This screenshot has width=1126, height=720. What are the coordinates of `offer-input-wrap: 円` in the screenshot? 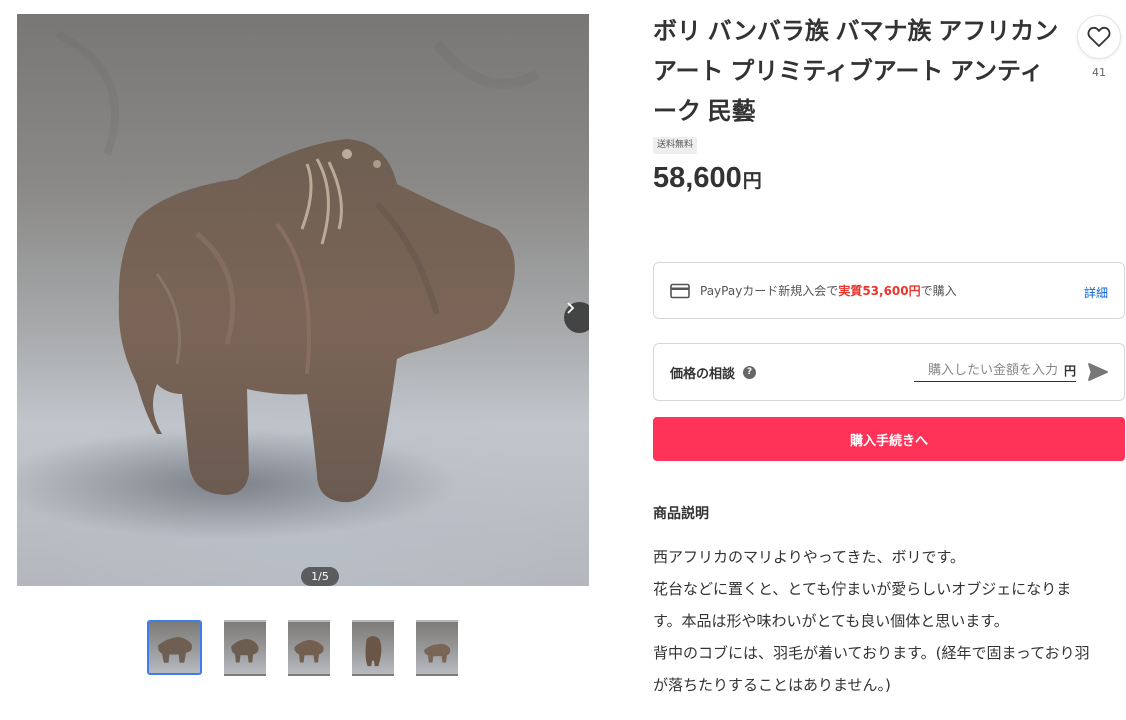 It's located at (994, 372).